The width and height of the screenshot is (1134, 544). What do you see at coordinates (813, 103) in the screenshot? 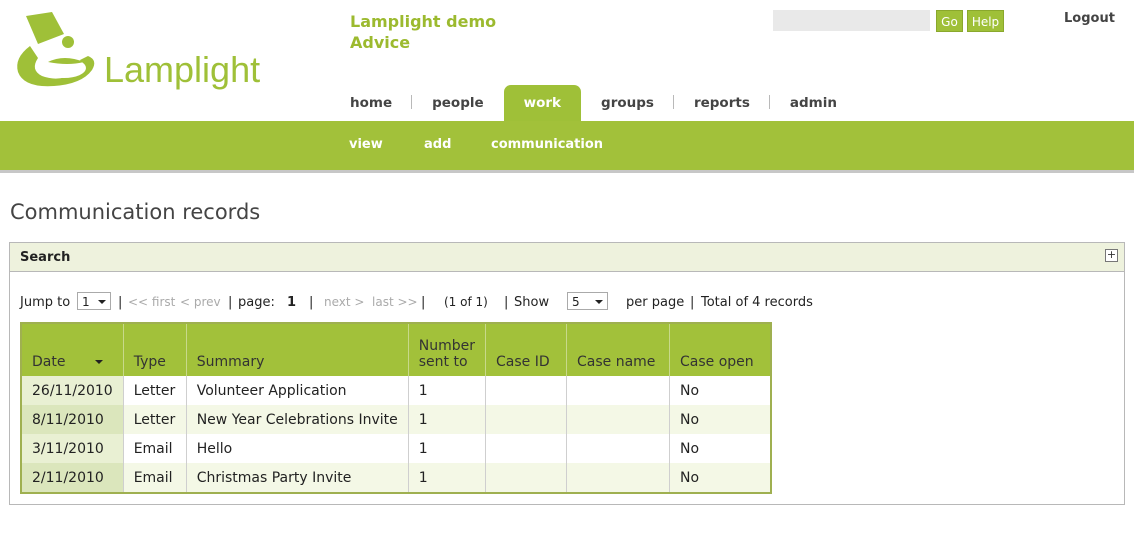
I see `nav-admin: admin` at bounding box center [813, 103].